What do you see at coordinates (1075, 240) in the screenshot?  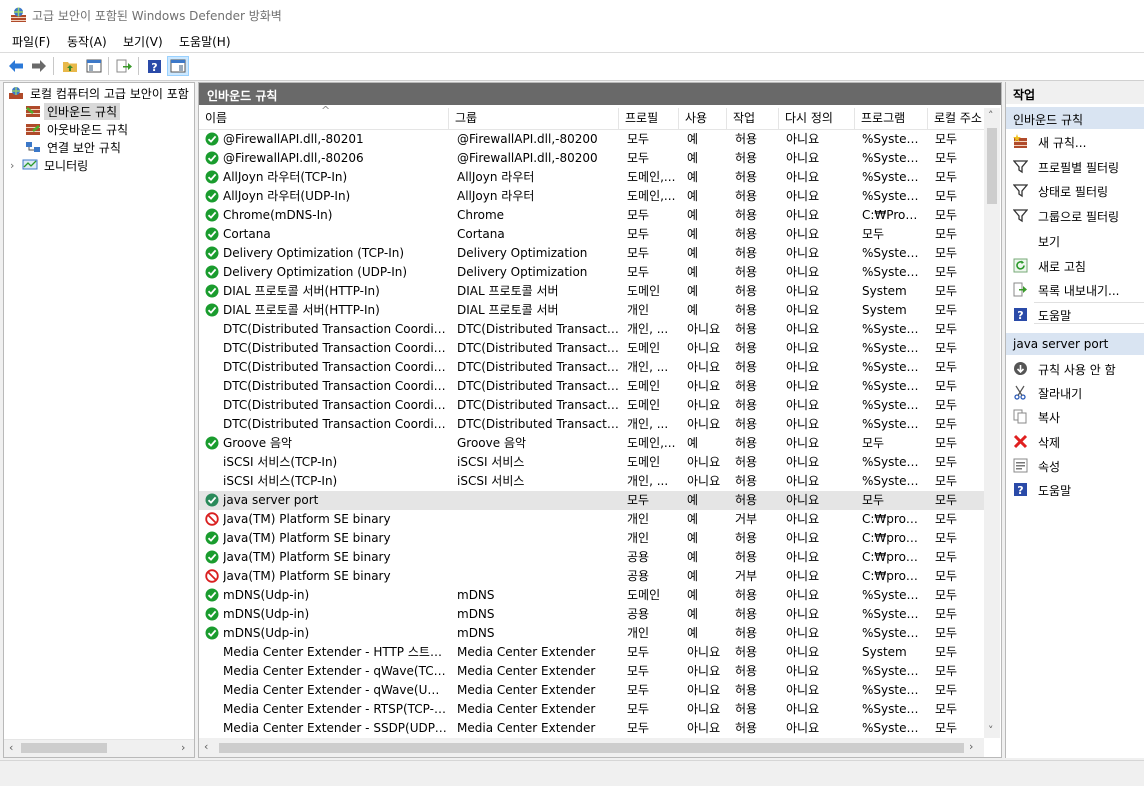 I see `action-view: 보기` at bounding box center [1075, 240].